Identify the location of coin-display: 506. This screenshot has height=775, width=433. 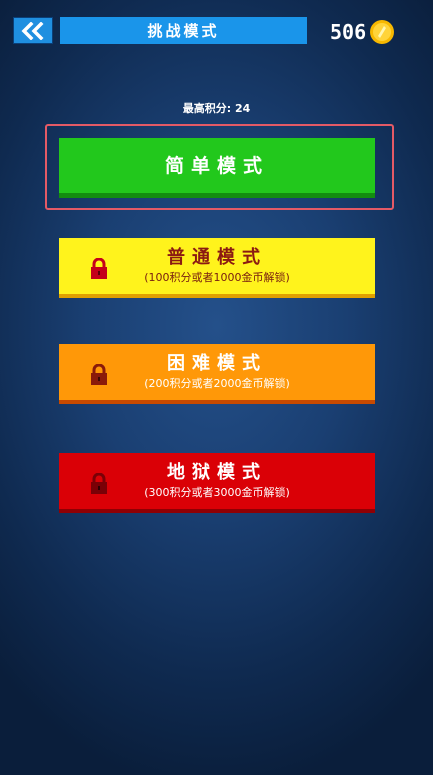
(362, 32).